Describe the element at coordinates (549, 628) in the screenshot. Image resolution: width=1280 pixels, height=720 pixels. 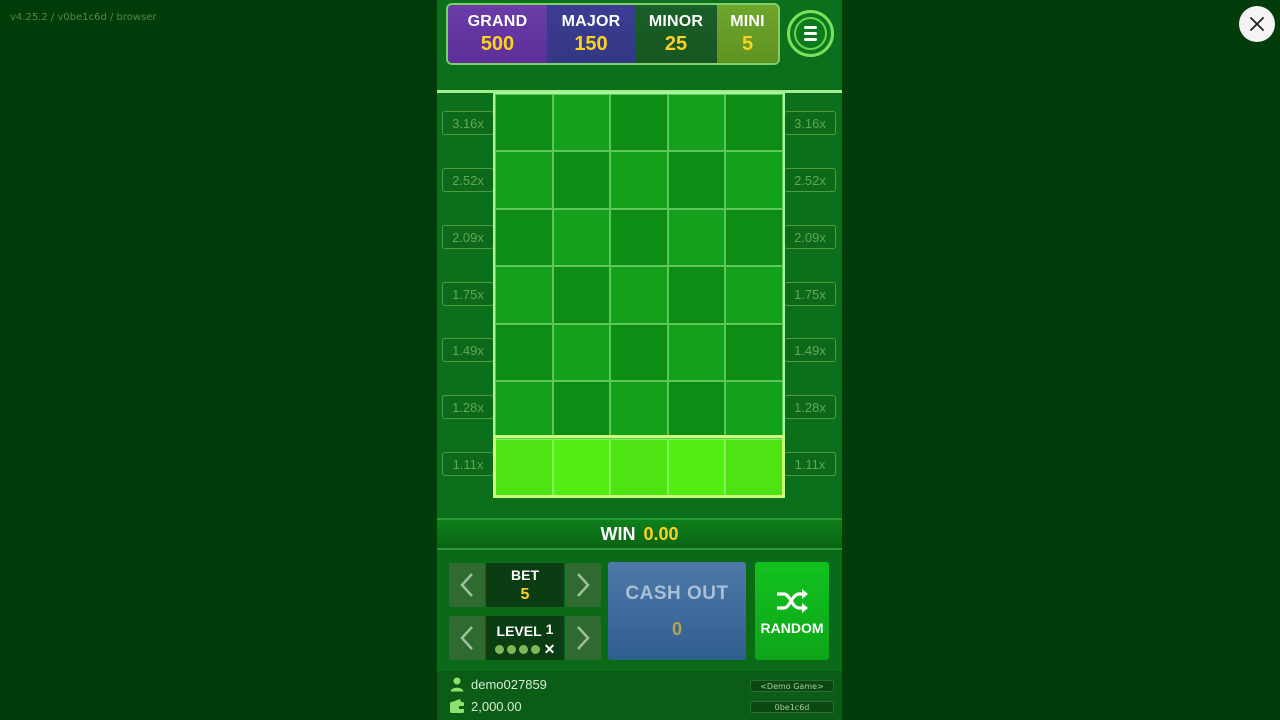
I see `level-value: 1` at that location.